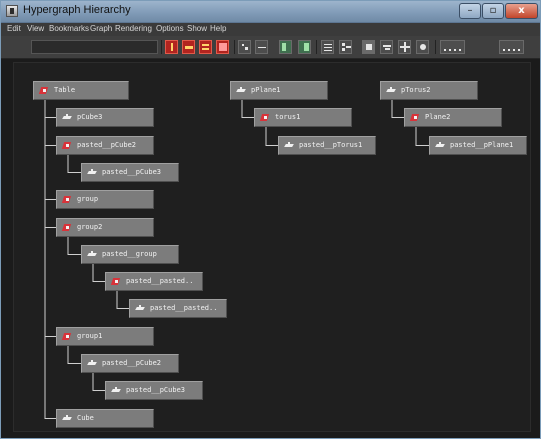  Describe the element at coordinates (266, 90) in the screenshot. I see `node-label: pPlane1` at that location.